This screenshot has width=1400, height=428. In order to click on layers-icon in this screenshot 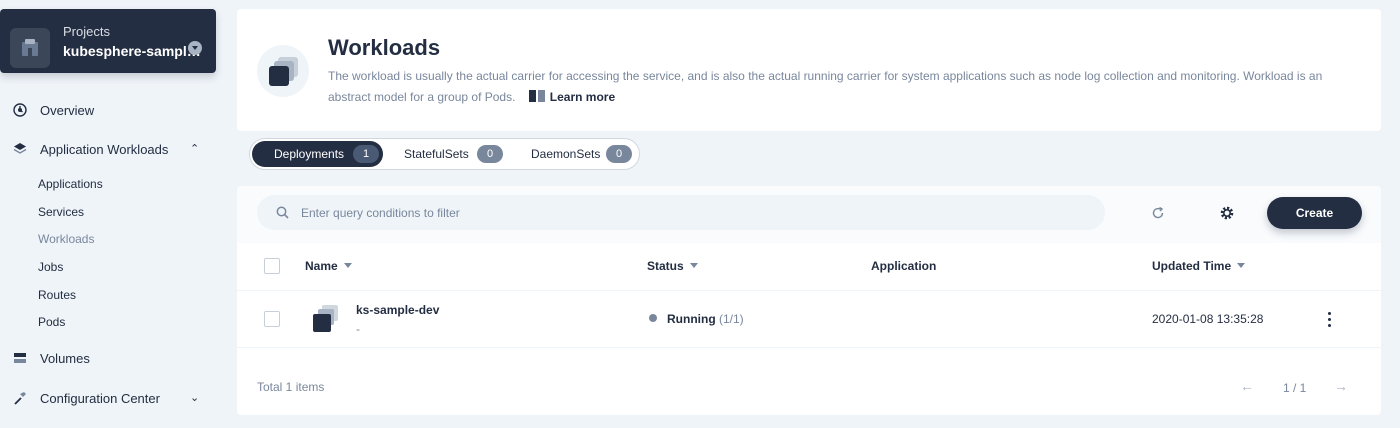, I will do `click(20, 148)`.